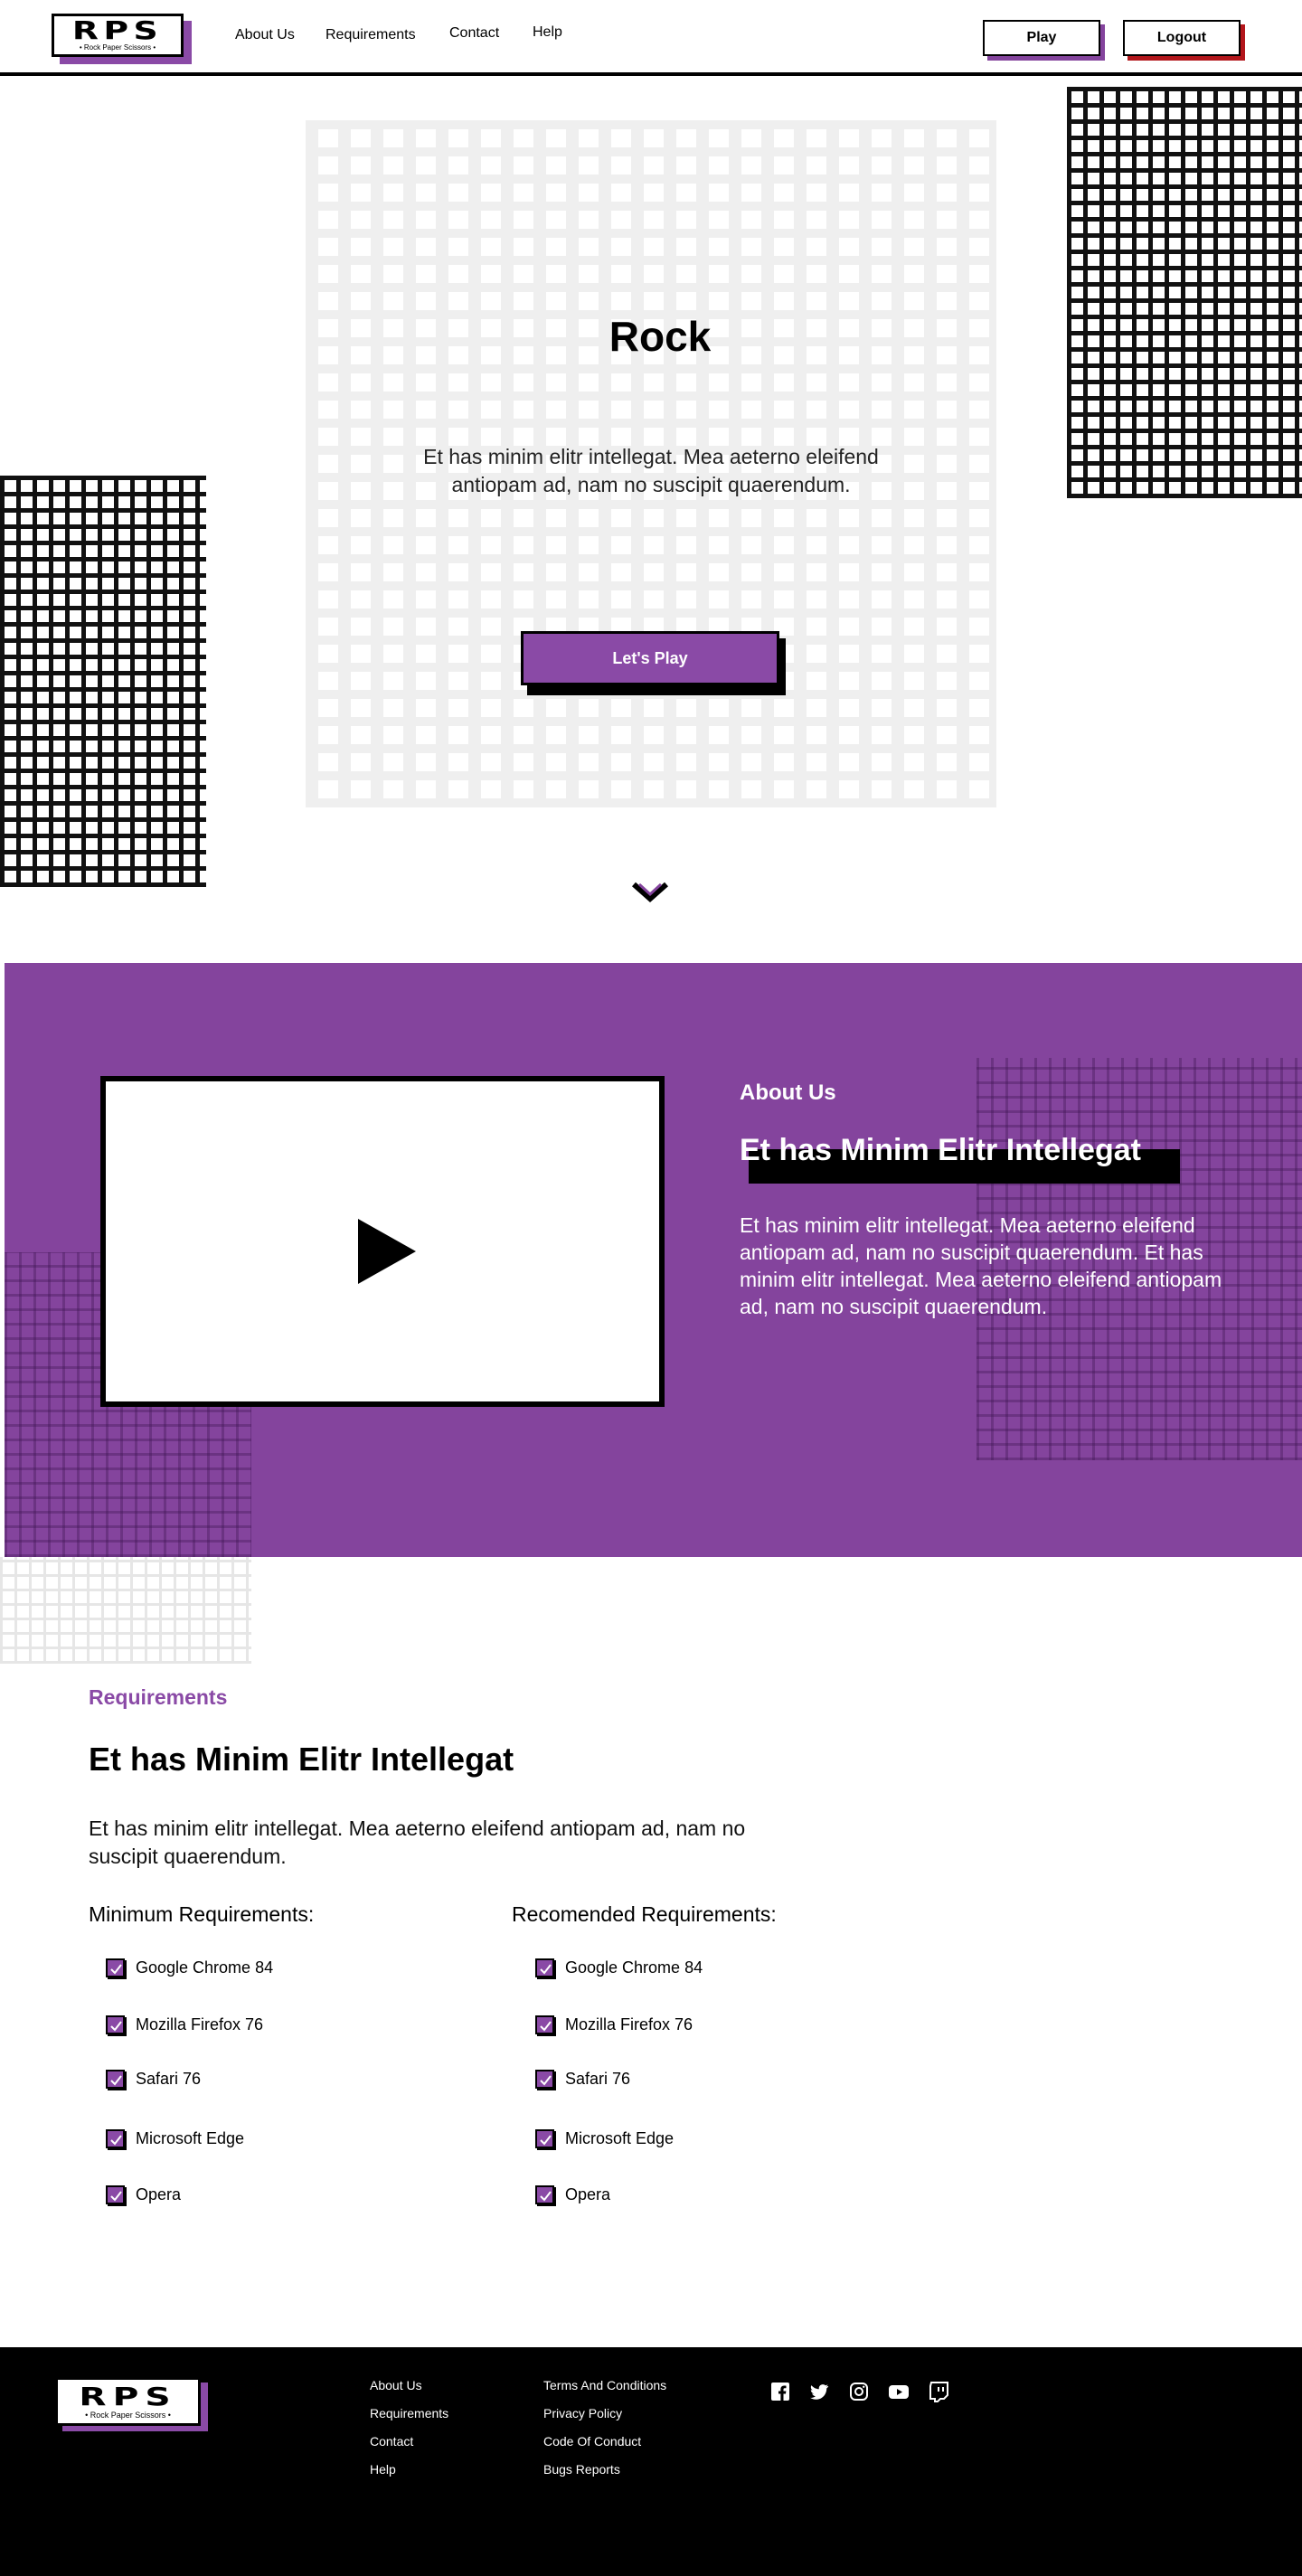 This screenshot has width=1302, height=2576. What do you see at coordinates (645, 1914) in the screenshot?
I see `recommended-requirements-title: Recomended Requirements:` at bounding box center [645, 1914].